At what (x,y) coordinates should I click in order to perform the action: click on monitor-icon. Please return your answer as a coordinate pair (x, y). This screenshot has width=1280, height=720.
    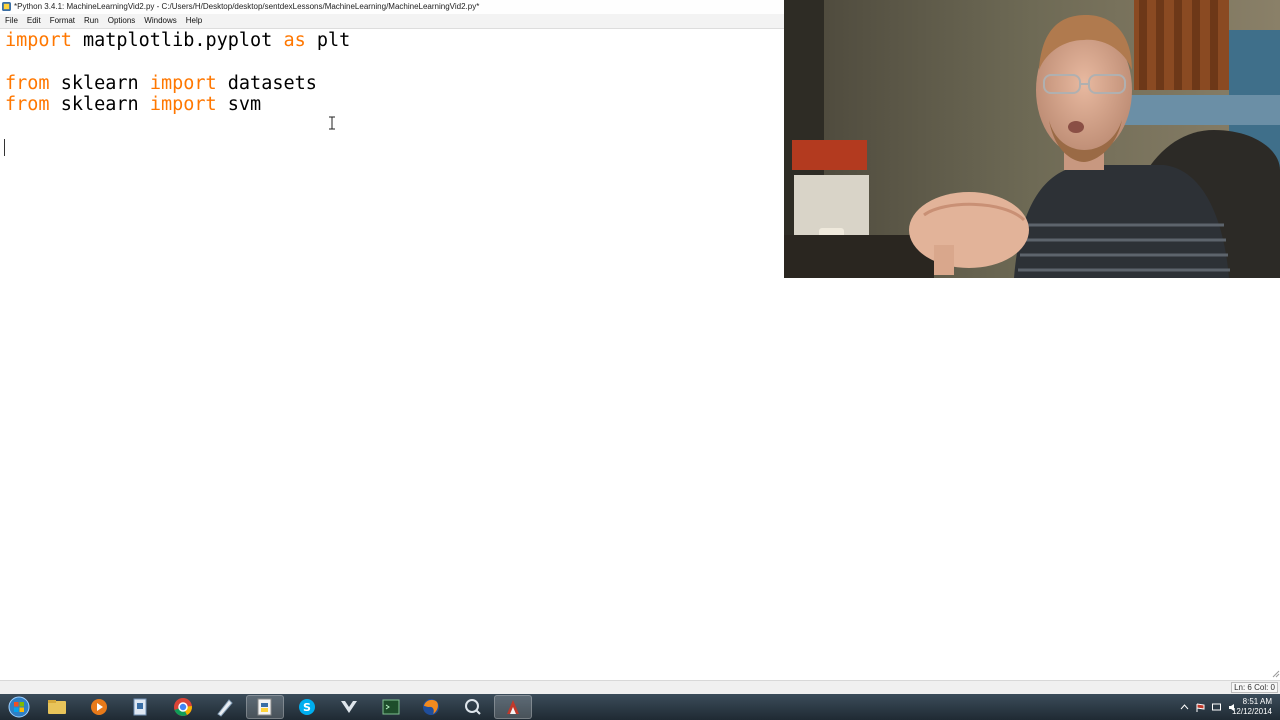
    Looking at the image, I should click on (1216, 707).